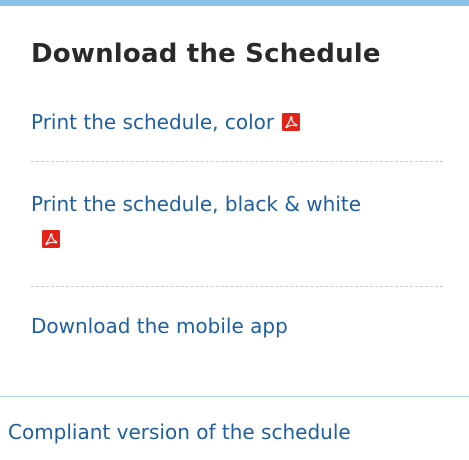 The image size is (469, 460). I want to click on print-color-schedule-link: Print the schedule, color, so click(152, 122).